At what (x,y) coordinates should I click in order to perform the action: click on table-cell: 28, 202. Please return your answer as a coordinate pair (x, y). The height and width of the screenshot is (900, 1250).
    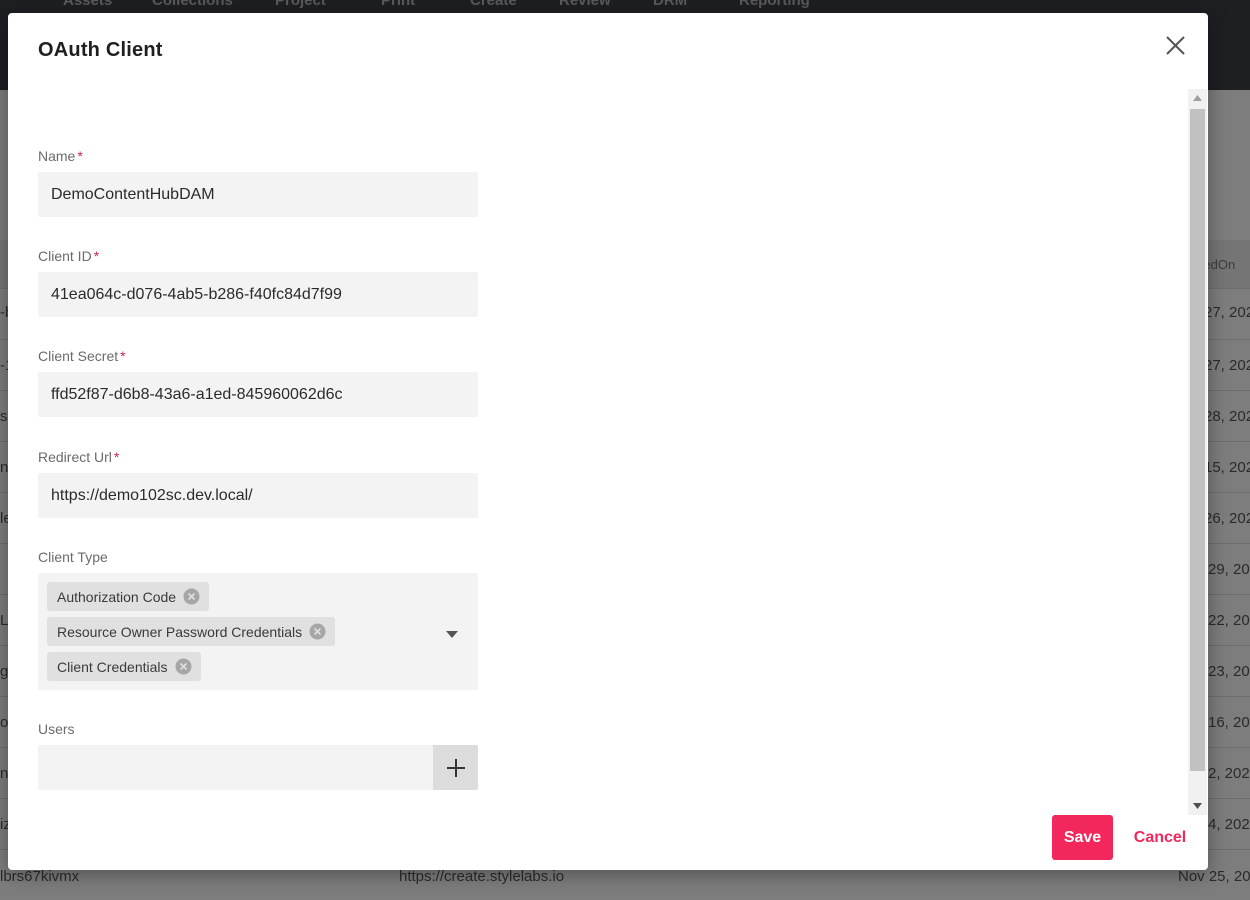
    Looking at the image, I should click on (1227, 416).